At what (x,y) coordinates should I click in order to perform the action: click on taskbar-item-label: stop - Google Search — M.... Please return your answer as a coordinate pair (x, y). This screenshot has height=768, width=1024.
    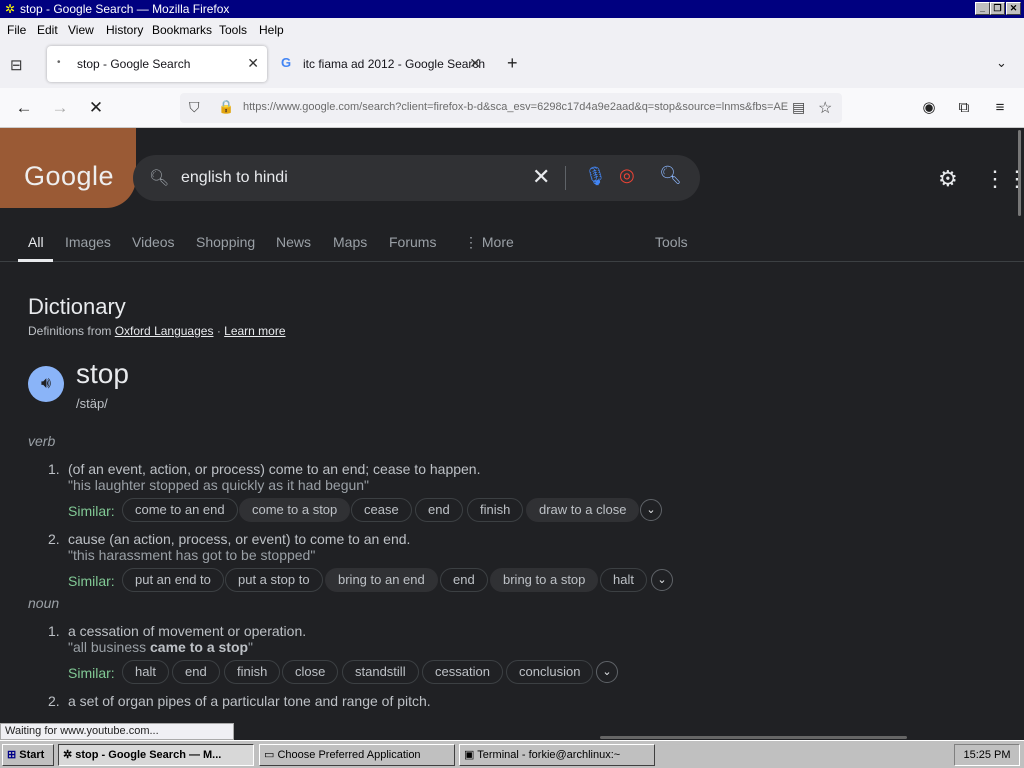
    Looking at the image, I should click on (148, 755).